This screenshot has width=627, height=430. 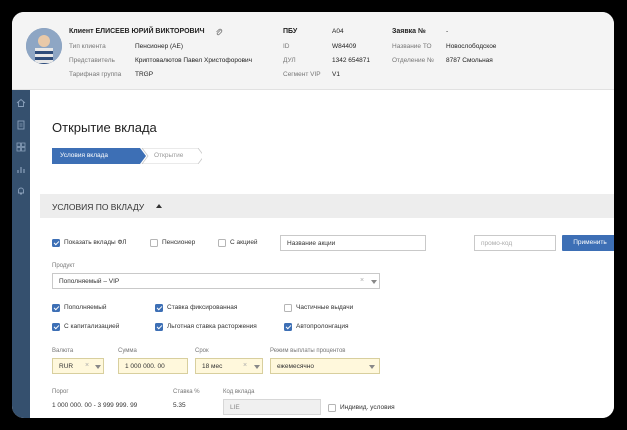 I want to click on to-name-value: Новослободское, so click(x=471, y=46).